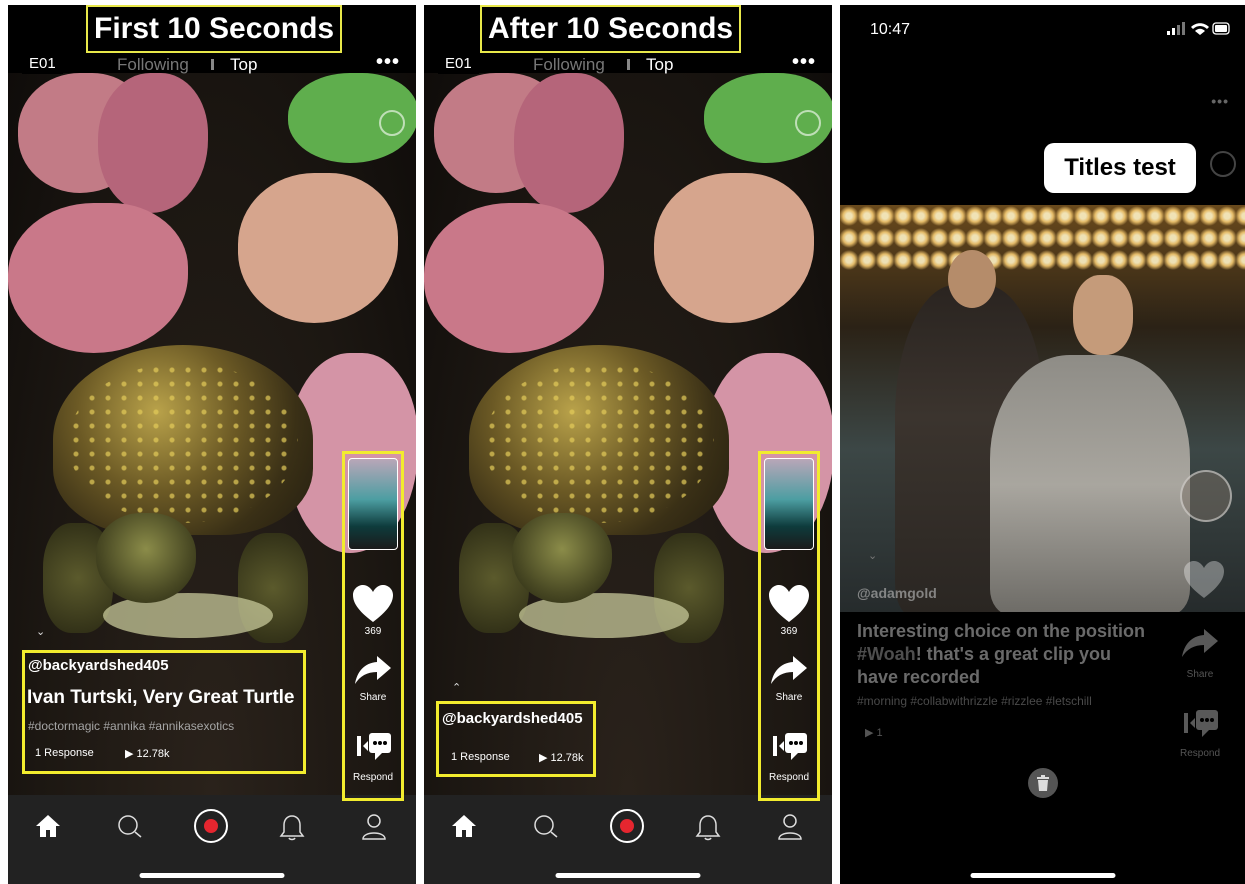  I want to click on trash-icon, so click(1043, 783).